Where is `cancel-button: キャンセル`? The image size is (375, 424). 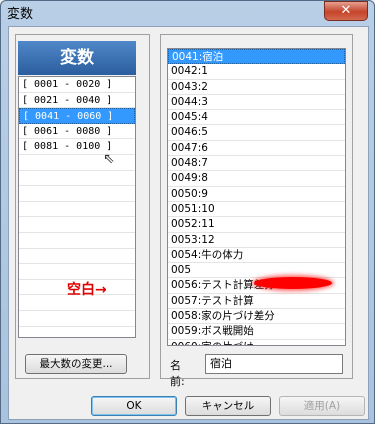
cancel-button: キャンセル is located at coordinates (228, 406).